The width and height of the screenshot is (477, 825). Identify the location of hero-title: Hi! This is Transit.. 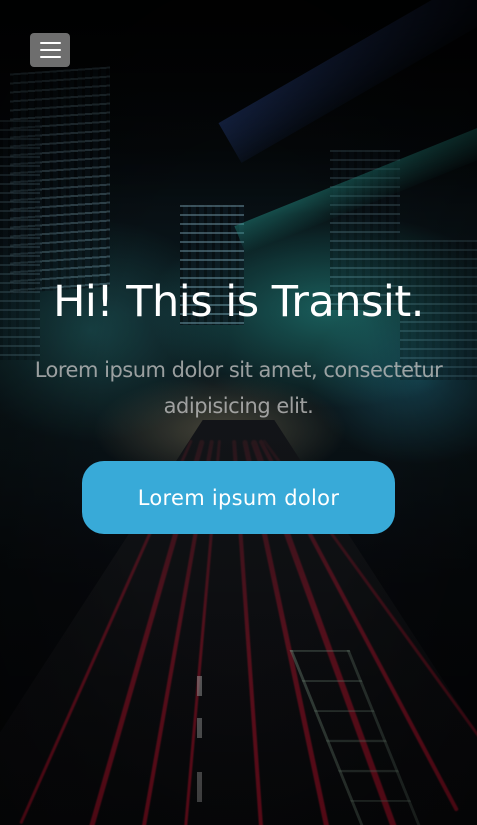
(238, 302).